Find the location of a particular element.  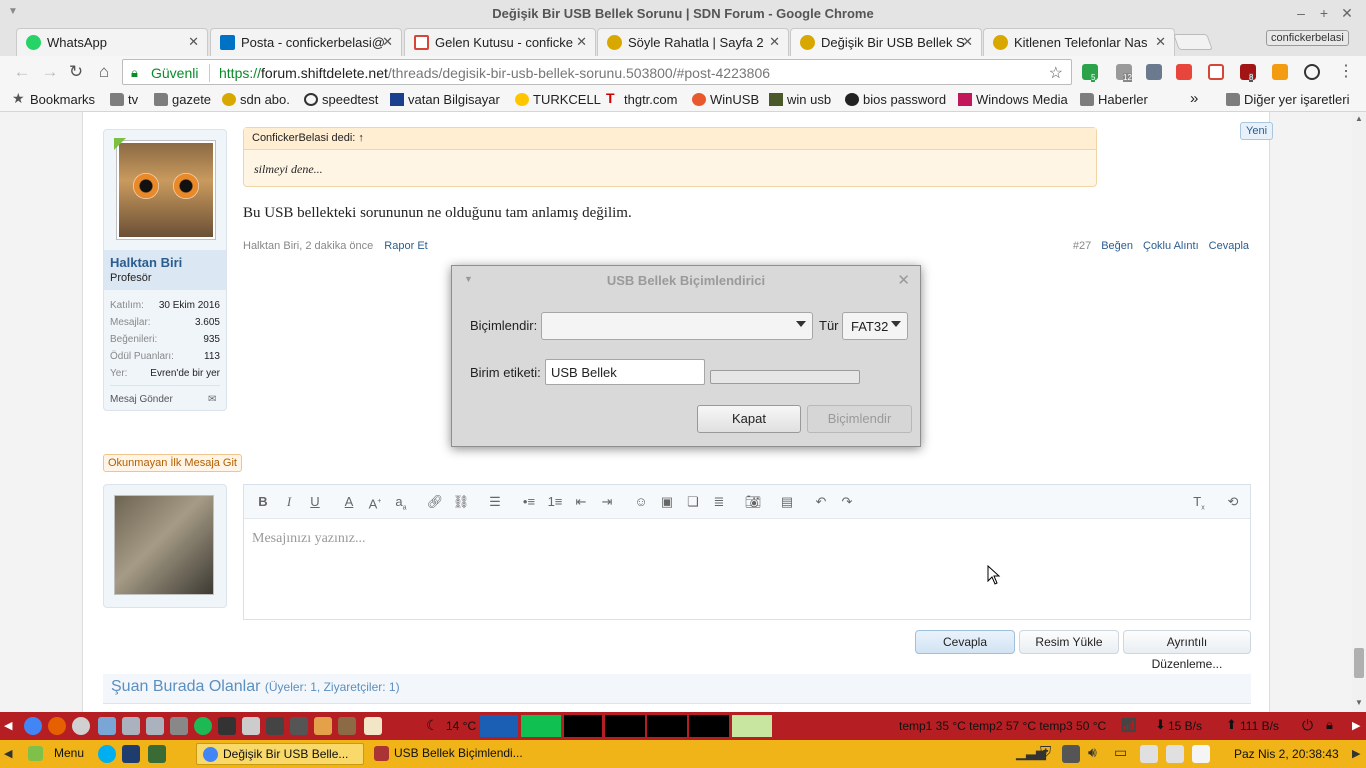

tab-soyle-rahatla: Söyle Rahatla | Sayfa 2 ✕ is located at coordinates (693, 42).